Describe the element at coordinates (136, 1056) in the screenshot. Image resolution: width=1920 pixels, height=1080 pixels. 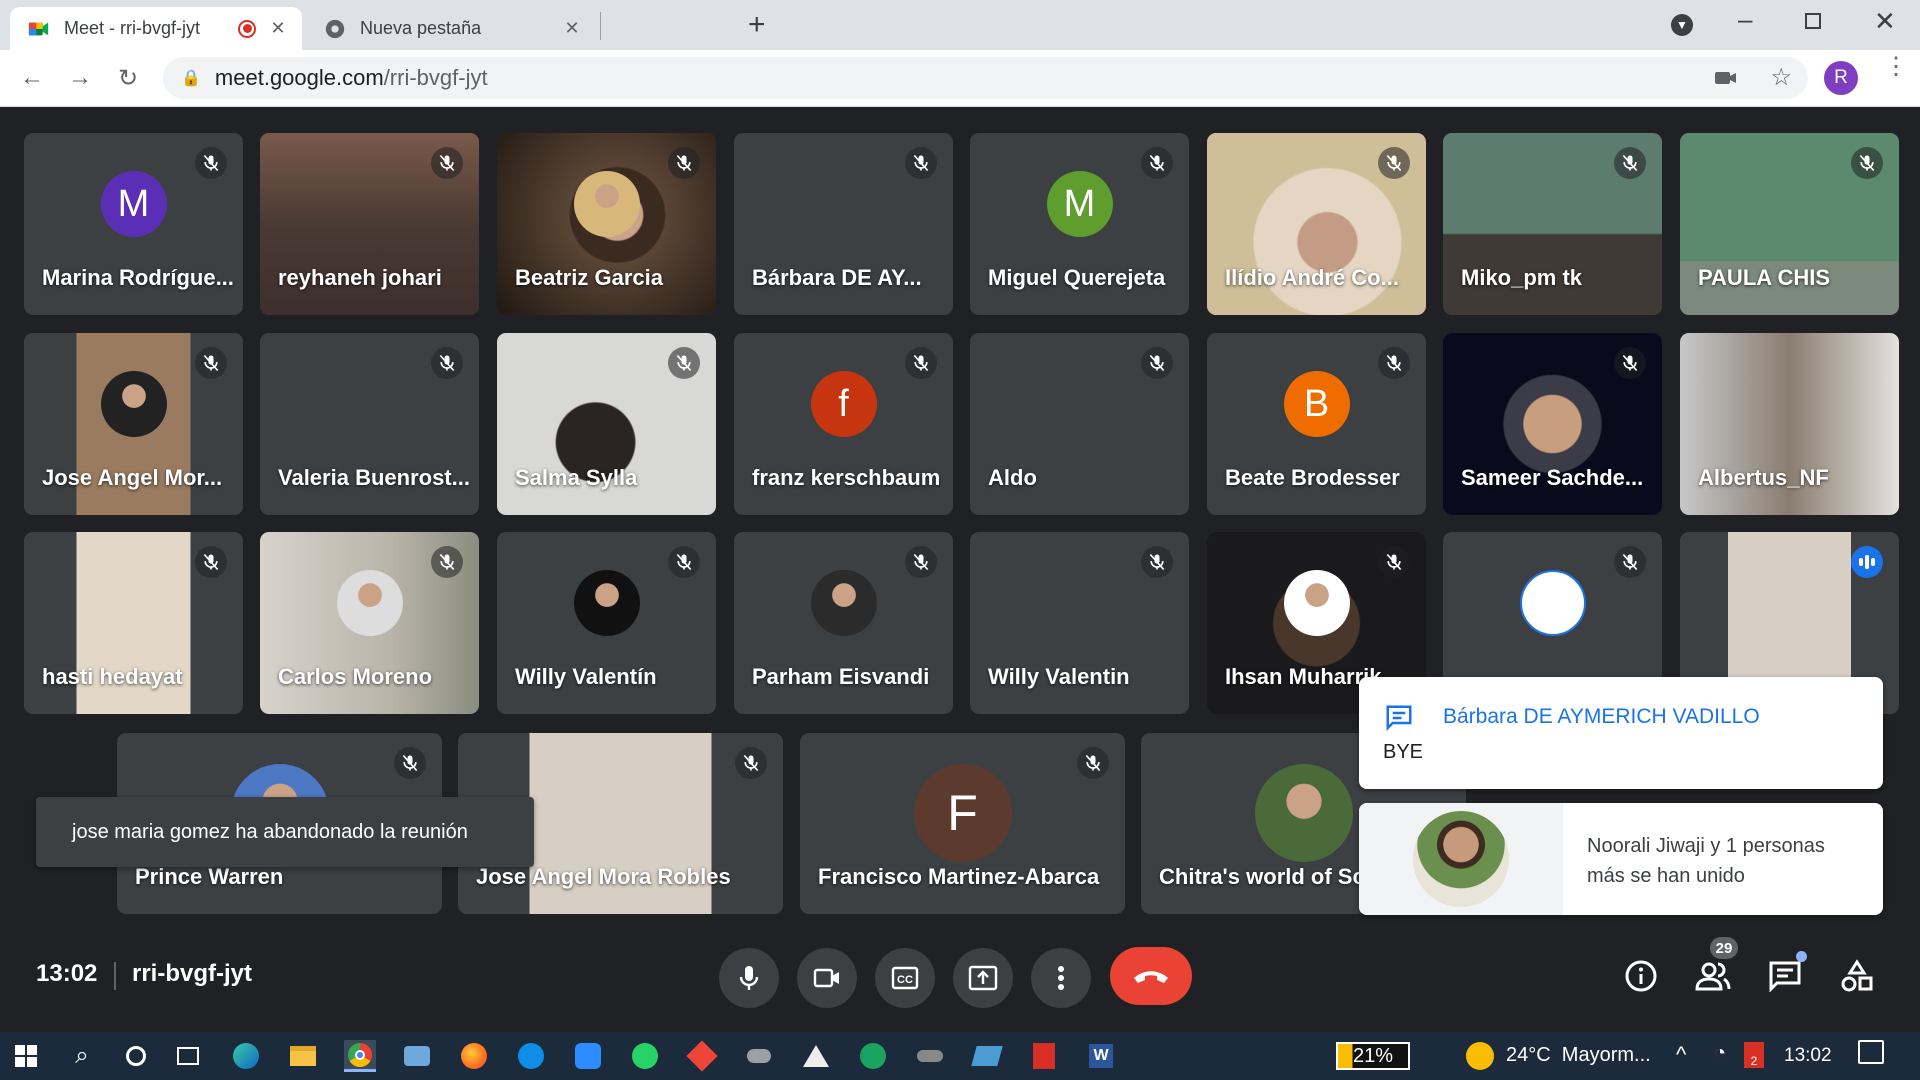
I see `cortana-icon` at that location.